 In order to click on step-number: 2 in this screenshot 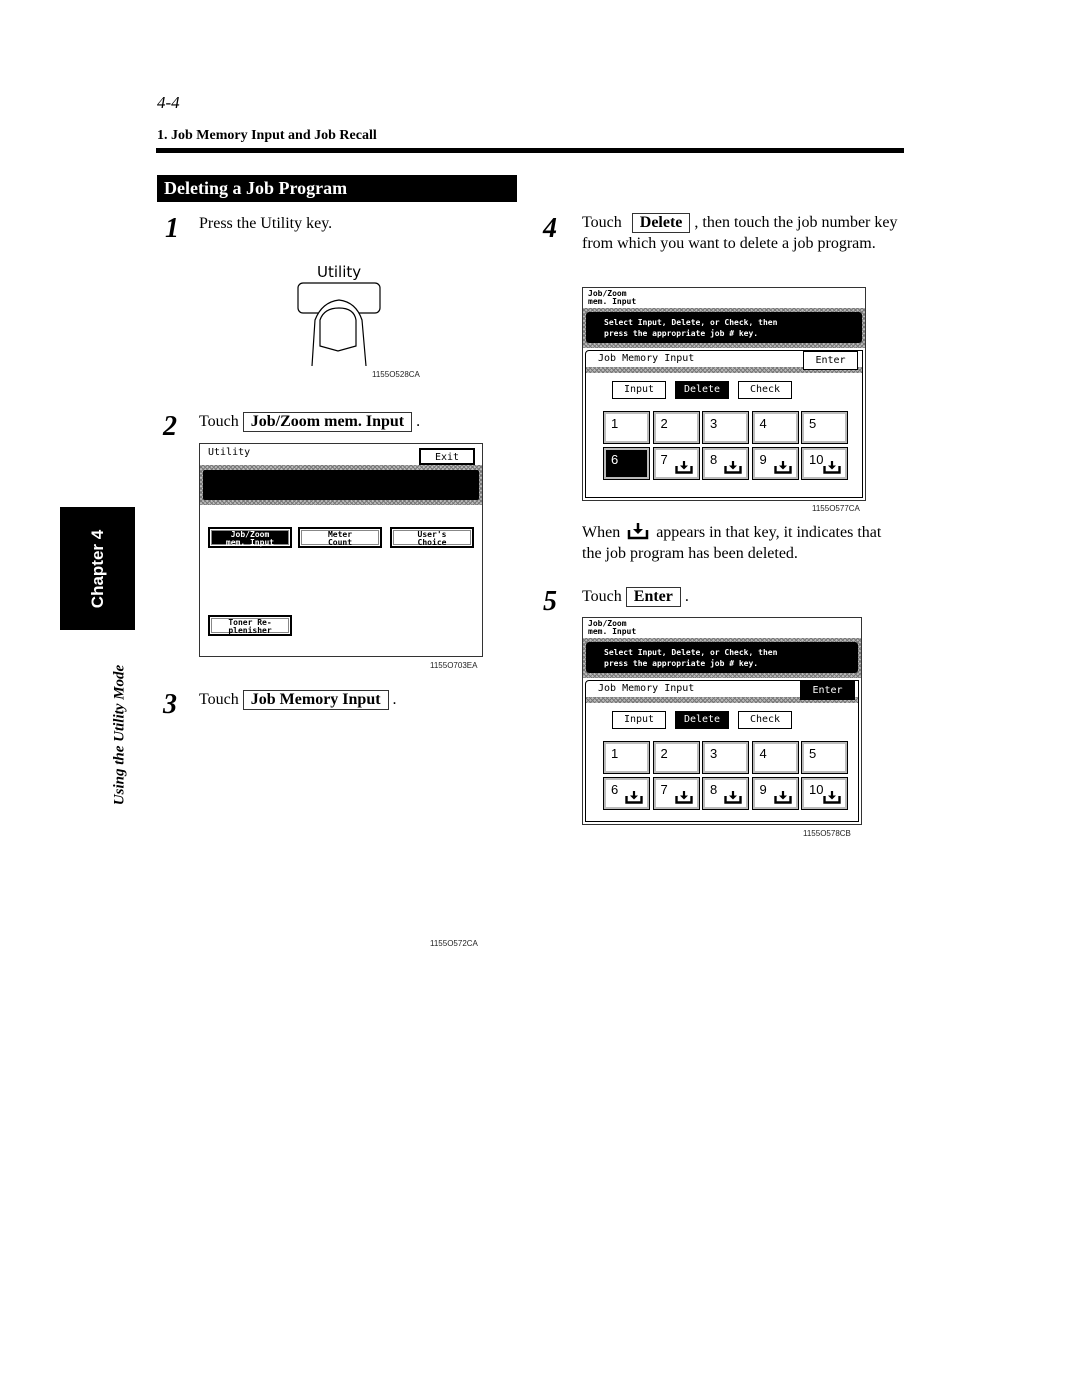, I will do `click(170, 426)`.